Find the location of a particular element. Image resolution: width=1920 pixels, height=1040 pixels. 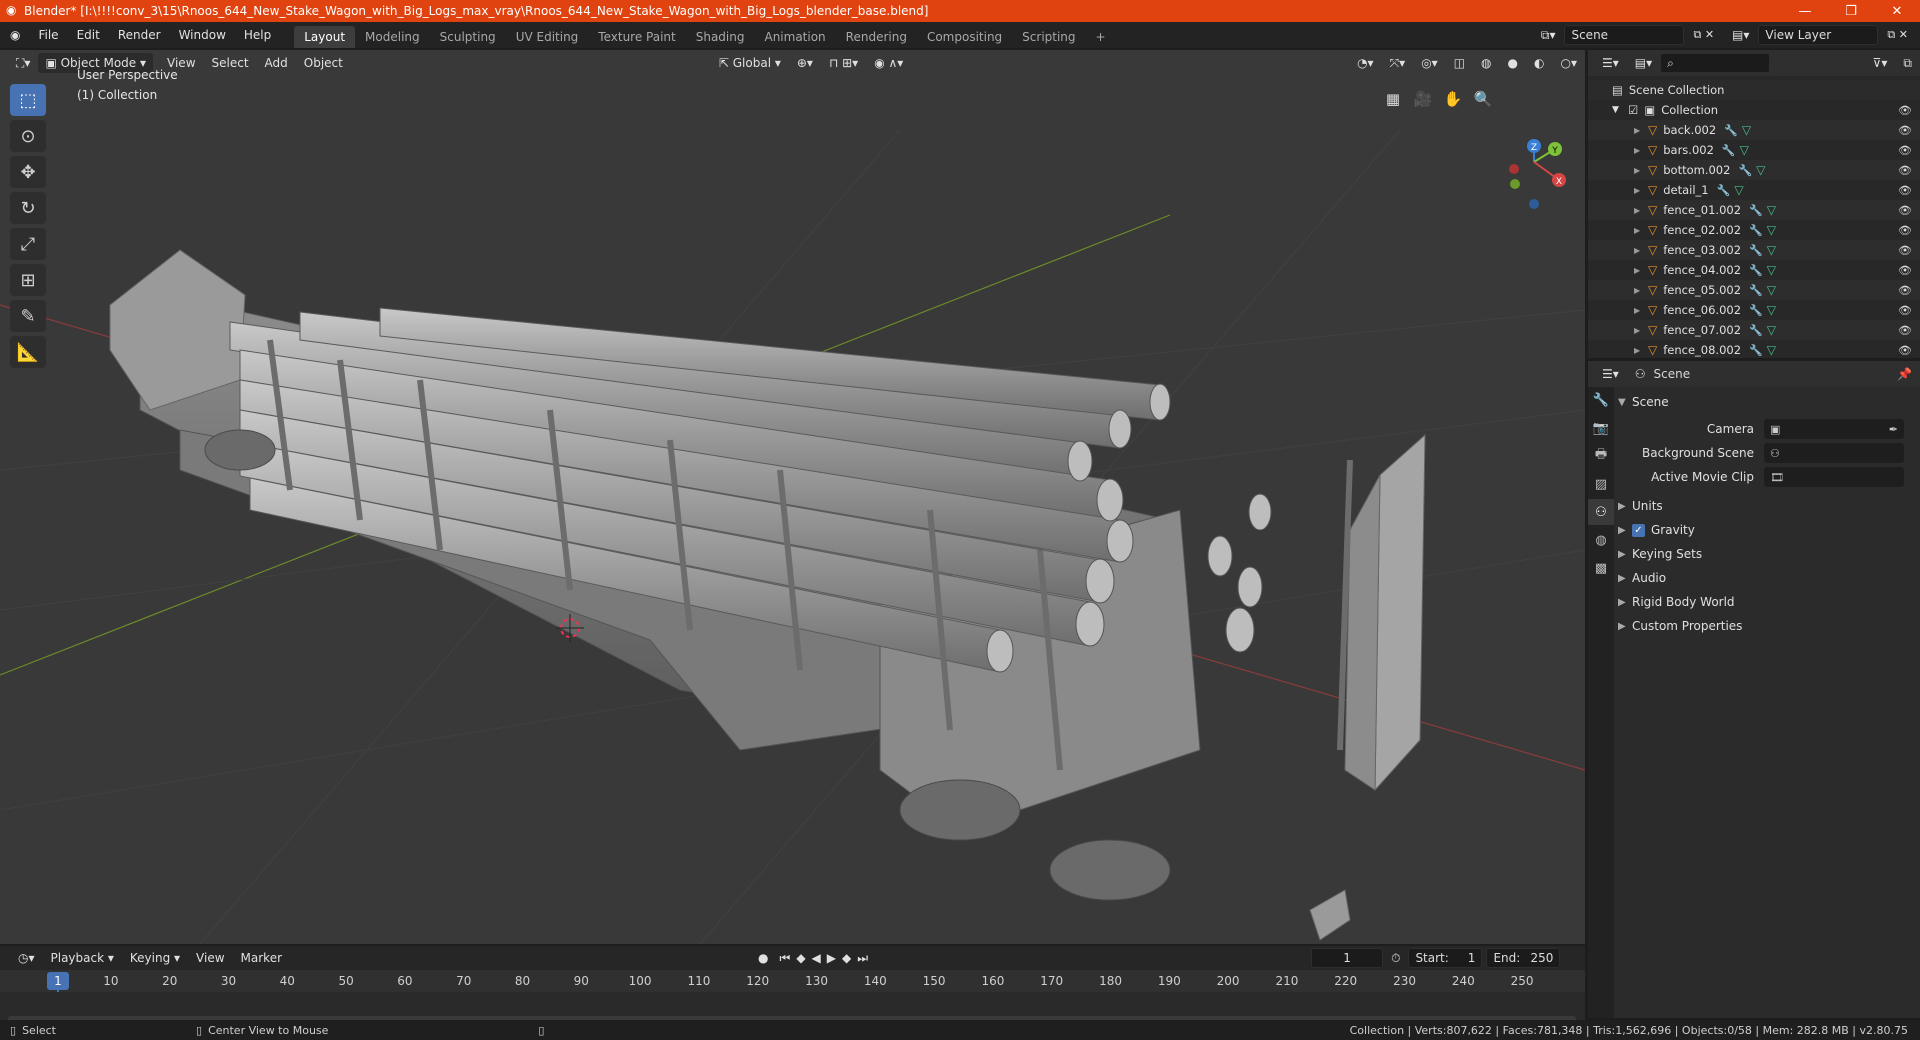

world-tab-icon: ◍ is located at coordinates (1601, 540).